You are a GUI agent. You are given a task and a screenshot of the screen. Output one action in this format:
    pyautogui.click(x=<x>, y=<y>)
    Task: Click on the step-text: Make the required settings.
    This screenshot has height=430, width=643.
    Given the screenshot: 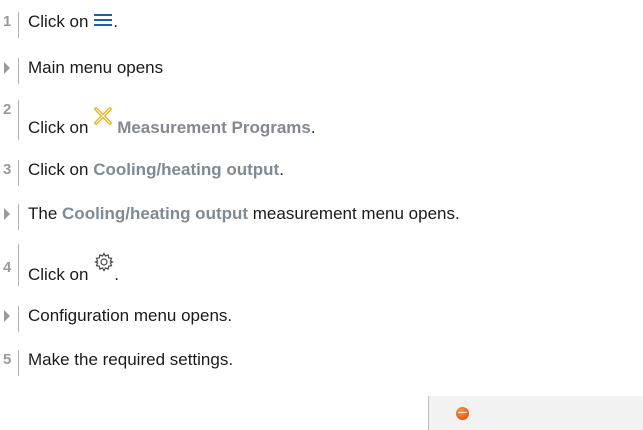 What is the action you would take?
    pyautogui.click(x=131, y=359)
    